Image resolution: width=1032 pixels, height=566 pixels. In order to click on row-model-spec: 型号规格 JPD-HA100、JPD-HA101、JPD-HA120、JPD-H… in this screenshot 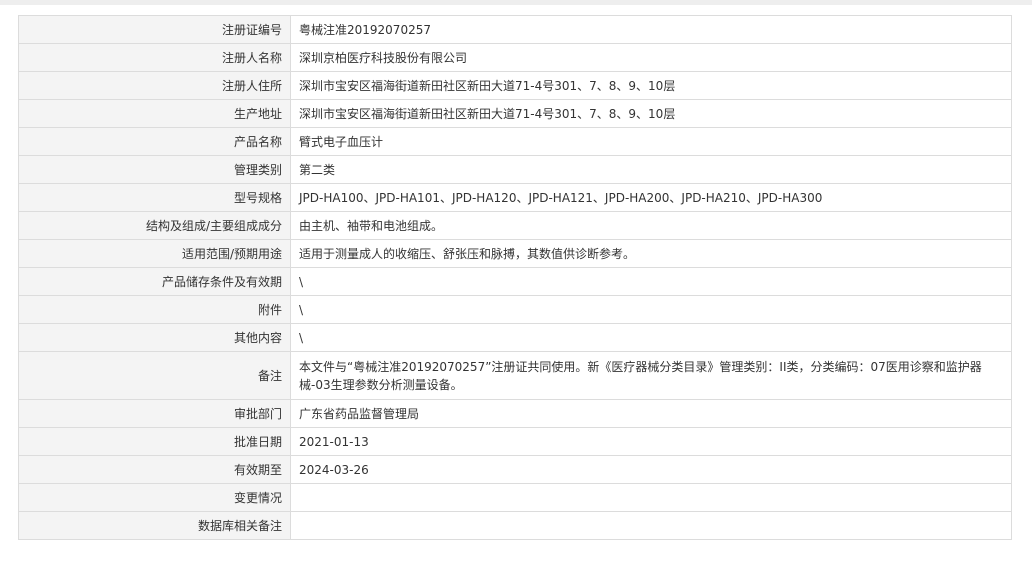, I will do `click(515, 197)`.